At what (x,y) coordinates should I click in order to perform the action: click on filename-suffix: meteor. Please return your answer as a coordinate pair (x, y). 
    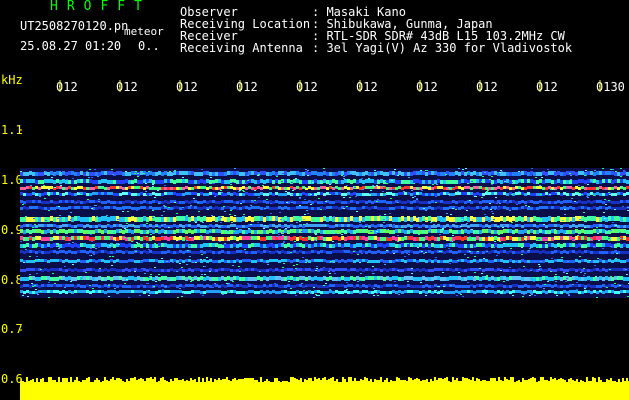
    Looking at the image, I should click on (144, 31).